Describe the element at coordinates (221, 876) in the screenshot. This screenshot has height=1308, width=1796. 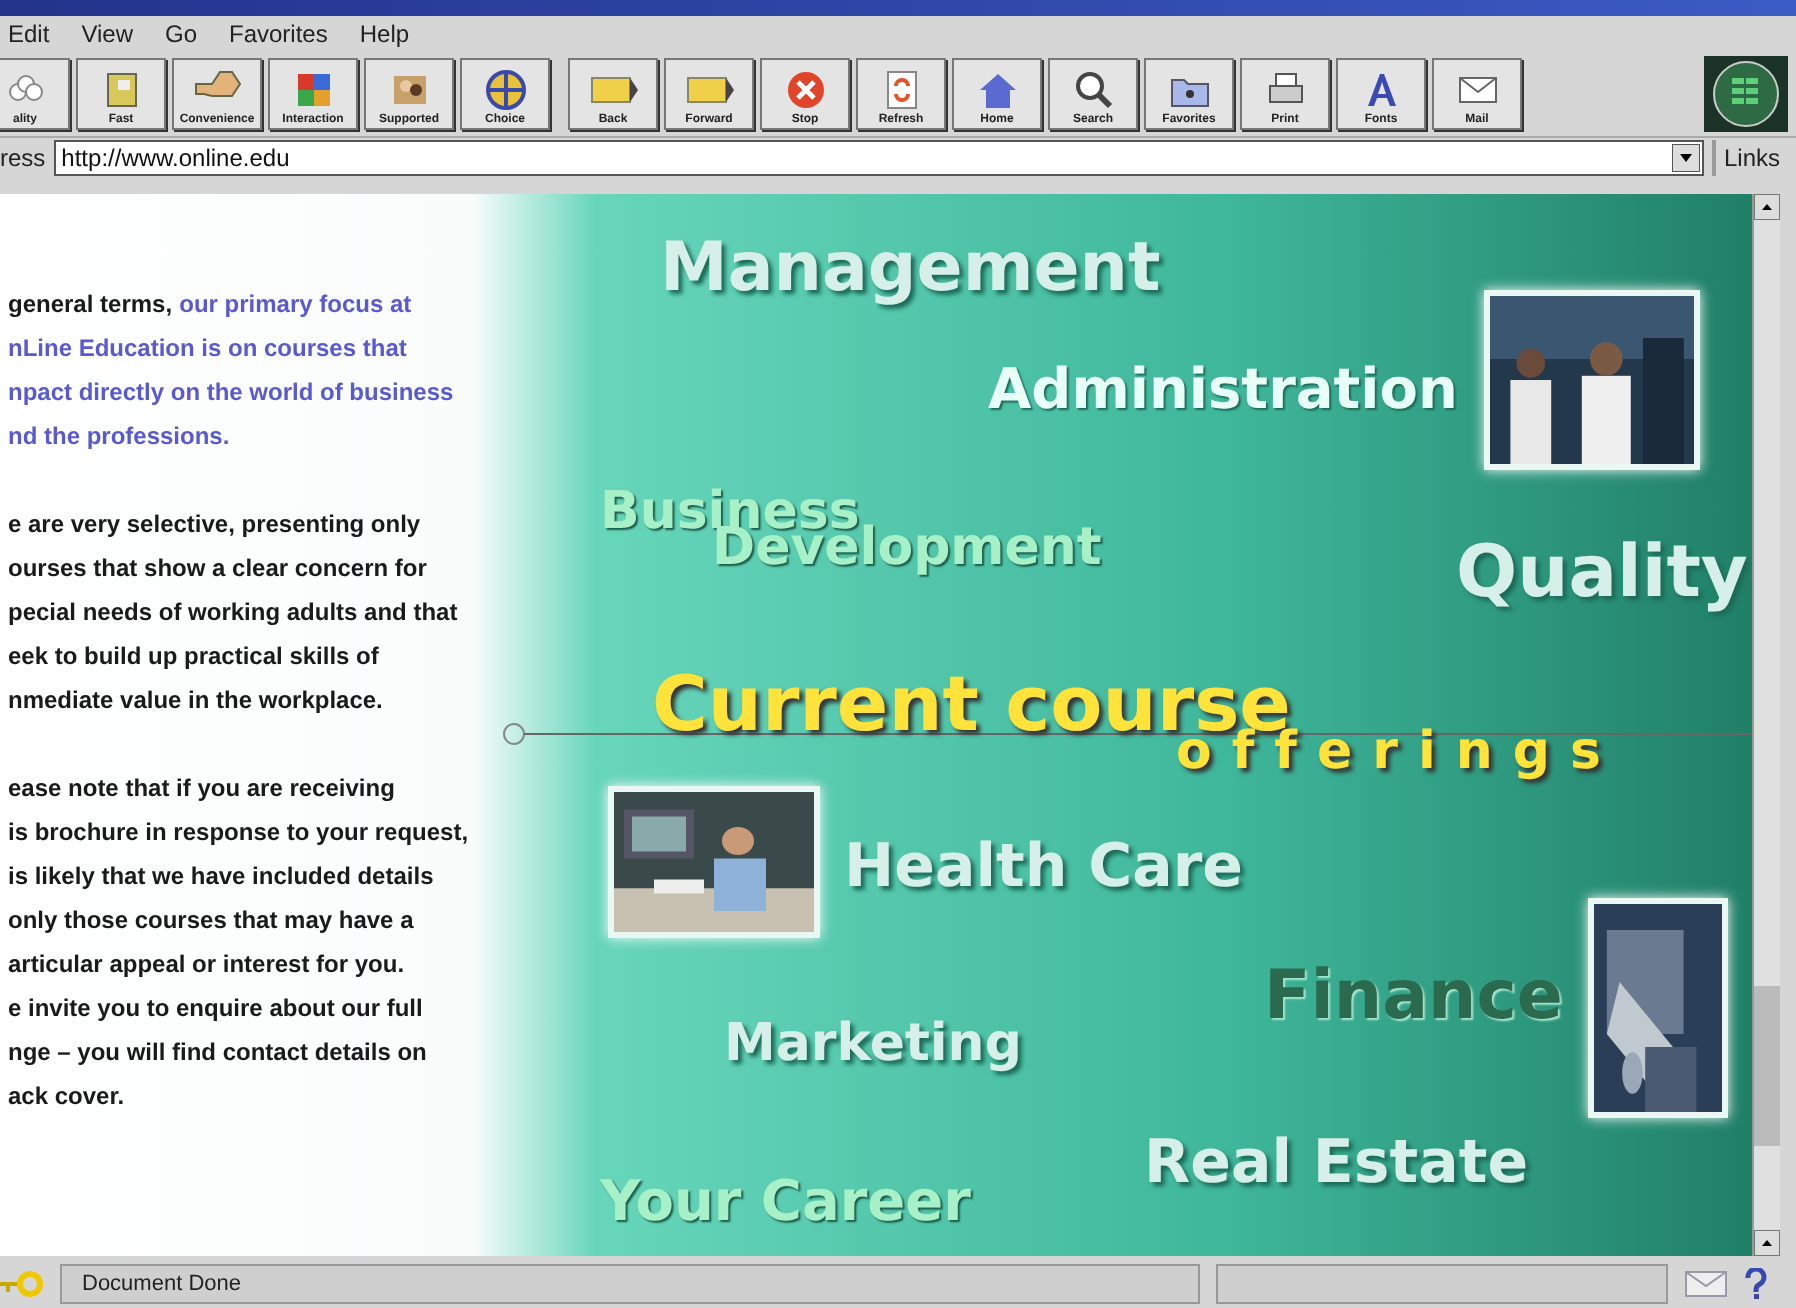
I see `body-text: is likely that we have included details` at that location.